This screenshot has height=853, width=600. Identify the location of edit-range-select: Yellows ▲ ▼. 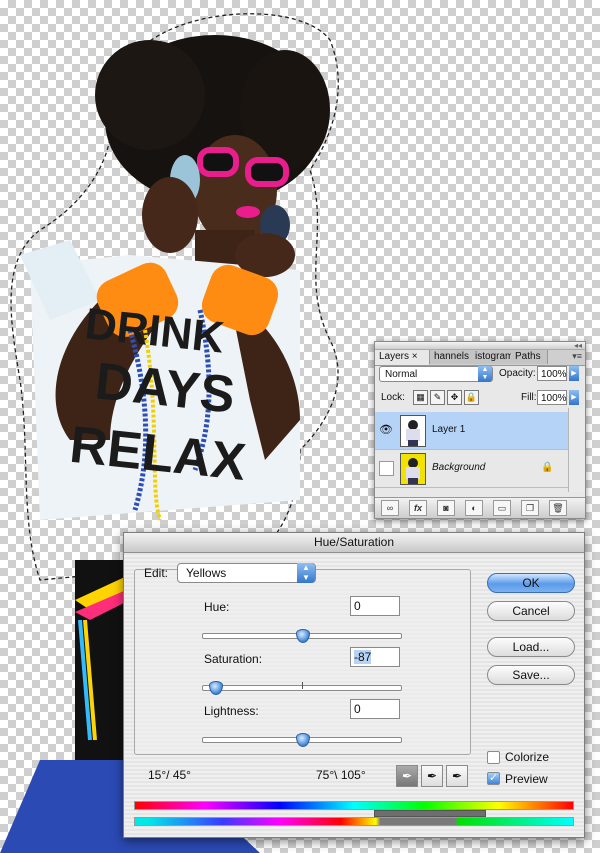
(246, 573).